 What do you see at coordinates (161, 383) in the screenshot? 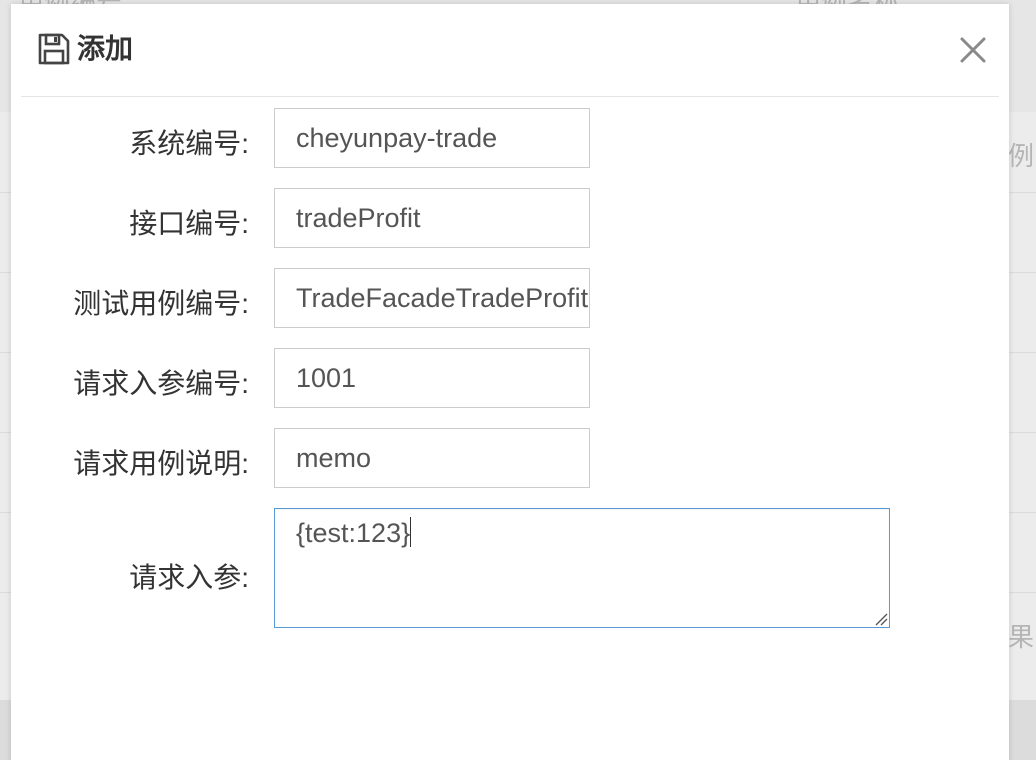
I see `request-param-id-label: 请求入参编号:` at bounding box center [161, 383].